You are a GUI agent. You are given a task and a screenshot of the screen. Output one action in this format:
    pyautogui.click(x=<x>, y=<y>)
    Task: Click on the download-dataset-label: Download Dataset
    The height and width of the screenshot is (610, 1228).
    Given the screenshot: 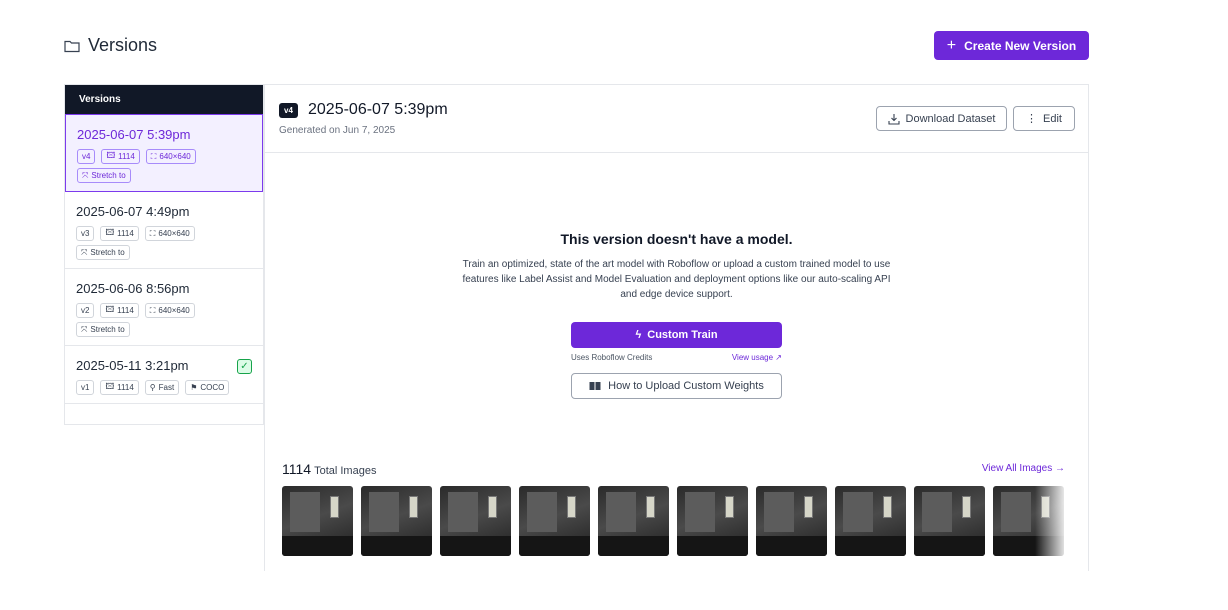 What is the action you would take?
    pyautogui.click(x=950, y=118)
    